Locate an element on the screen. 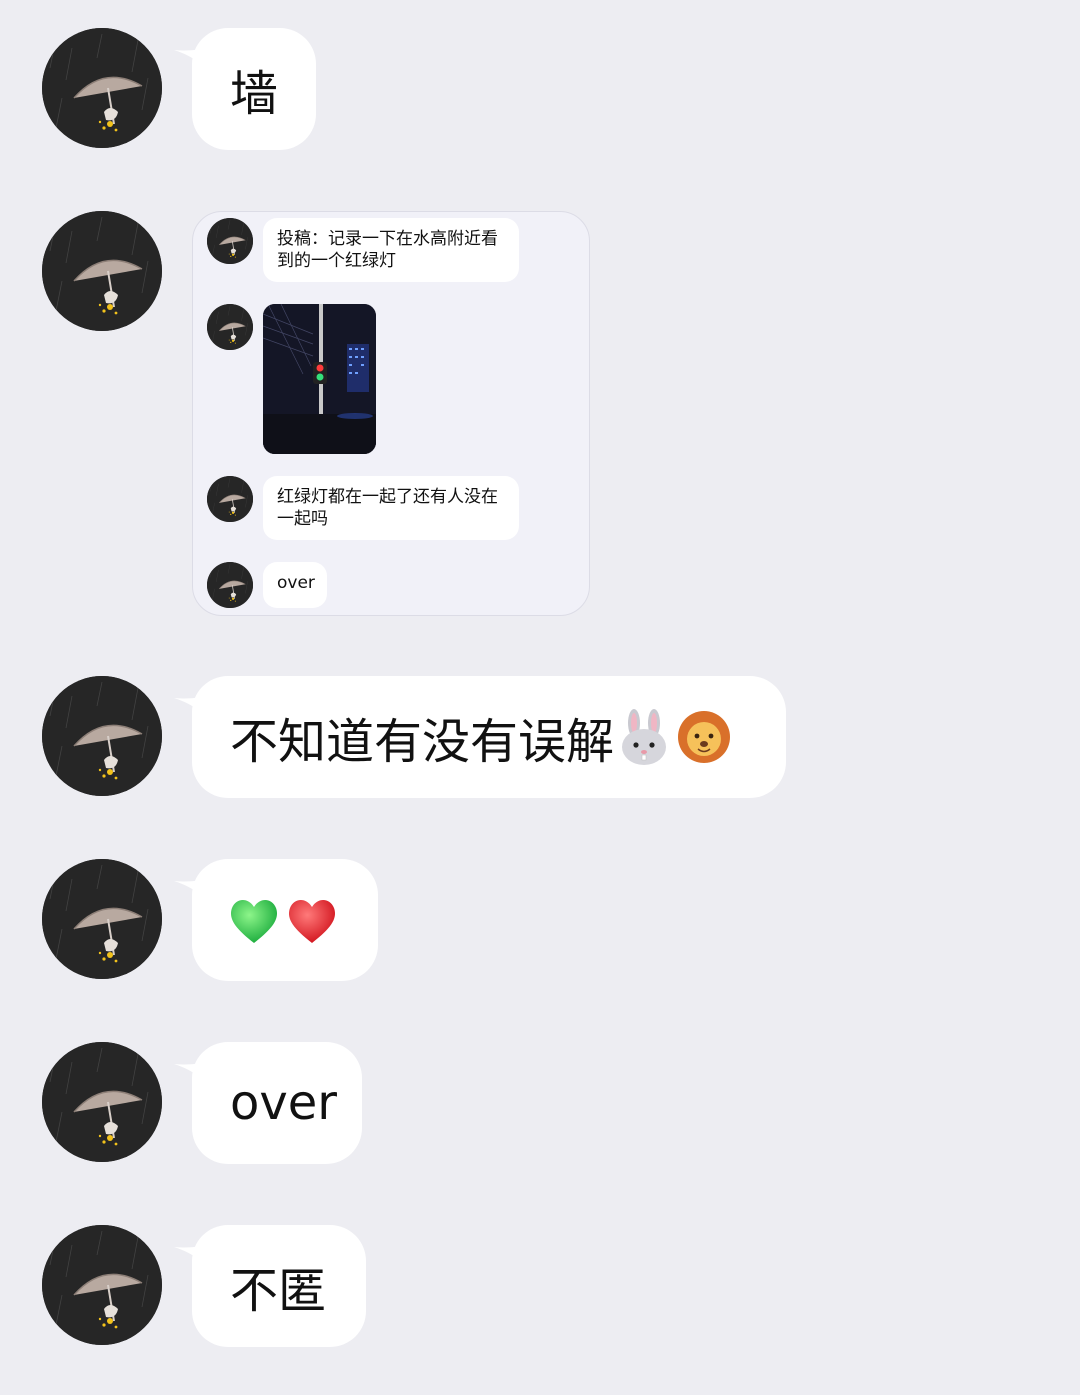  message-row: 不知道有没有误解 is located at coordinates (540, 737).